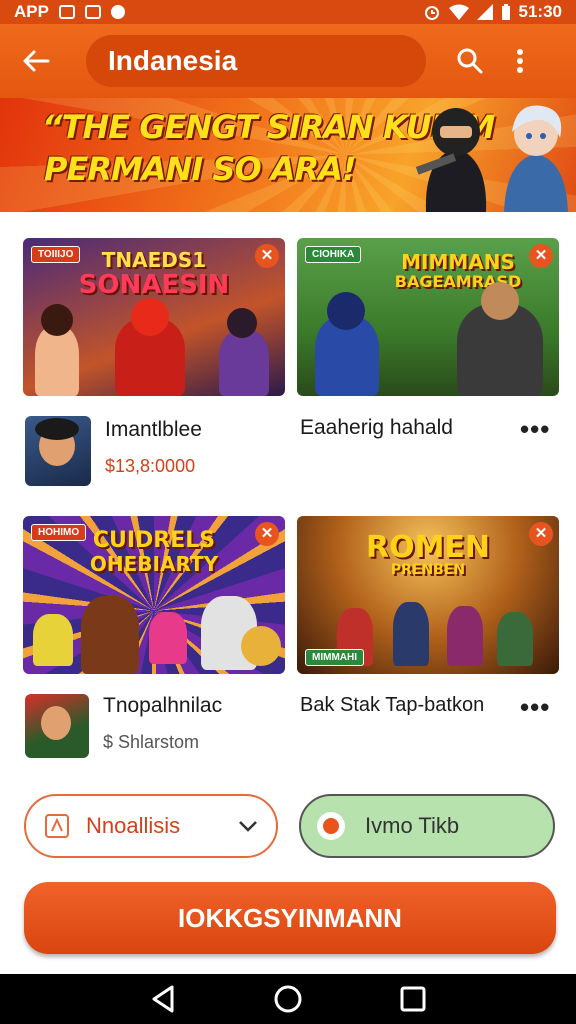 This screenshot has width=576, height=1024. I want to click on card-title-line2: SONAESIN, so click(154, 285).